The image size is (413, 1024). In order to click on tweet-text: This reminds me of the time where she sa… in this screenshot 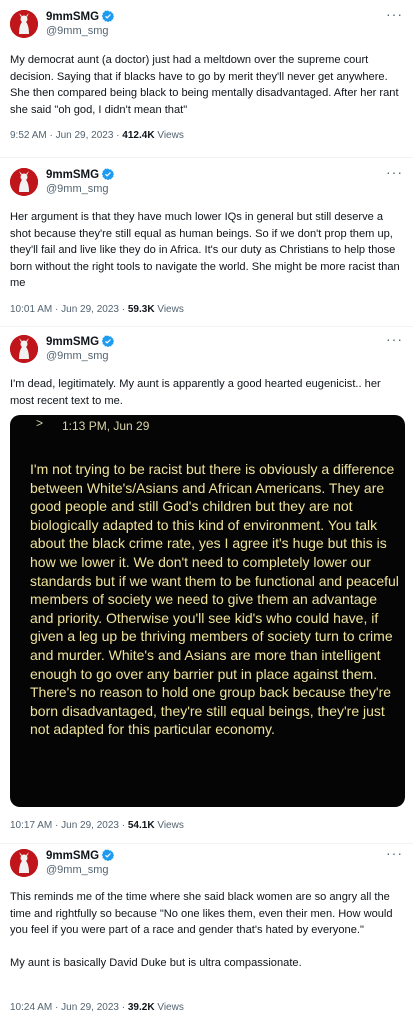, I will do `click(201, 930)`.